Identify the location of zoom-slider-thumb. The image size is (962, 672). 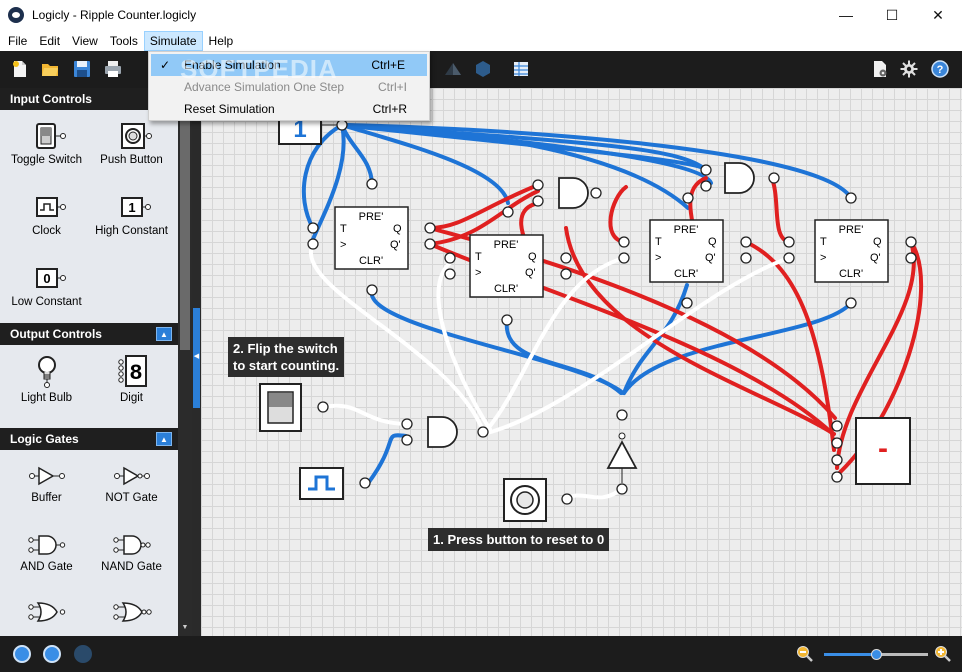
(876, 654).